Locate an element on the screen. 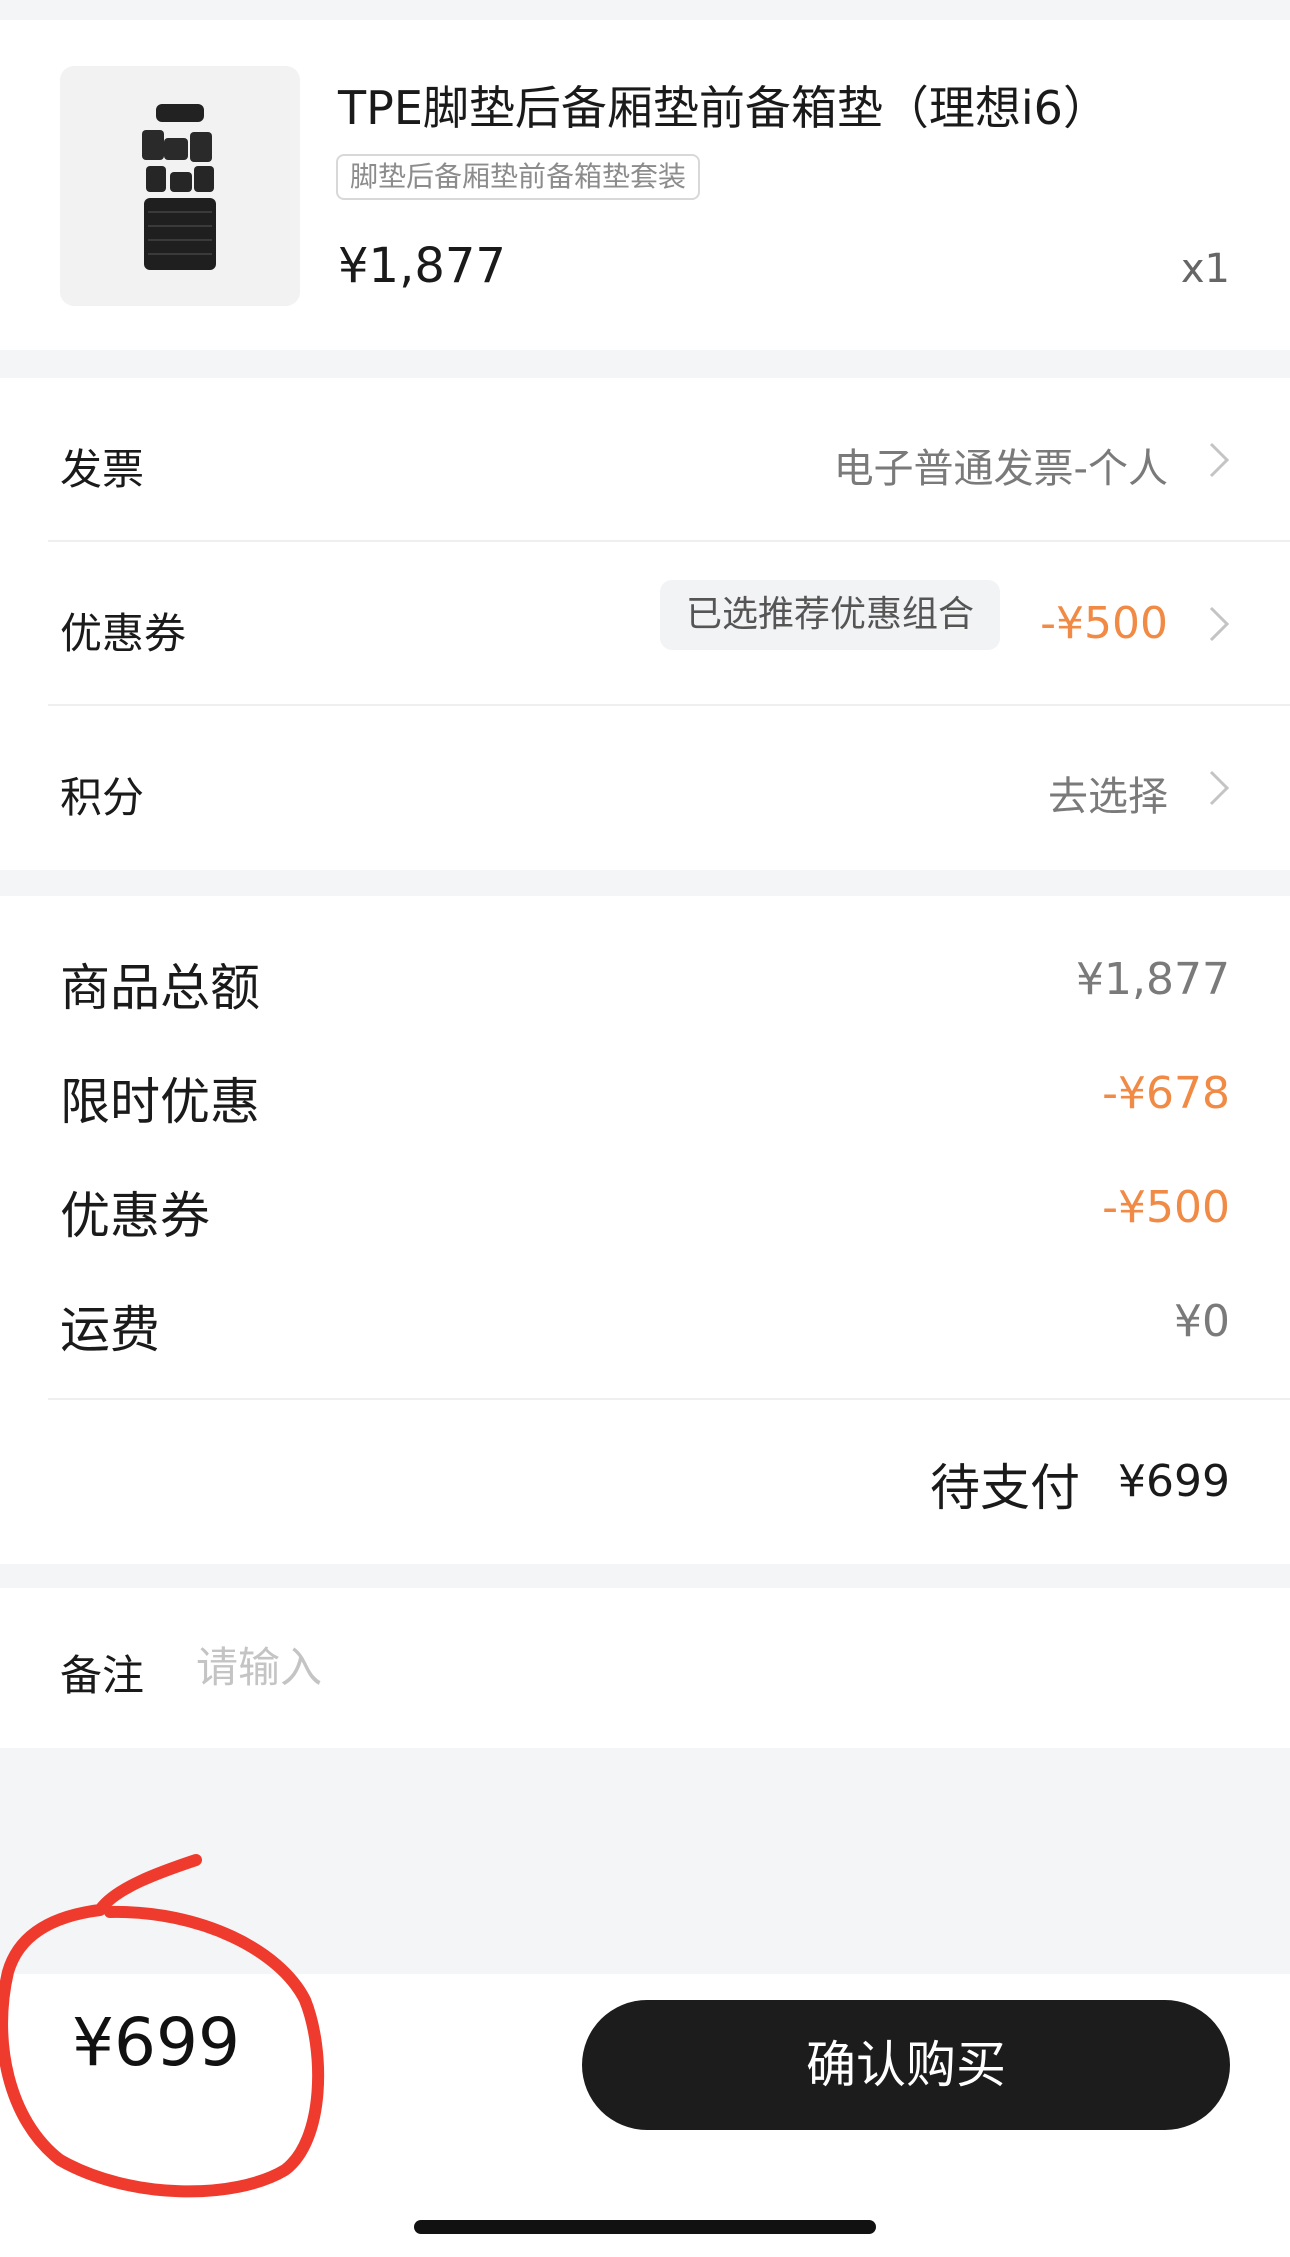 The image size is (1290, 2257). invoice-value: 电子普通发票-个人 is located at coordinates (1000, 469).